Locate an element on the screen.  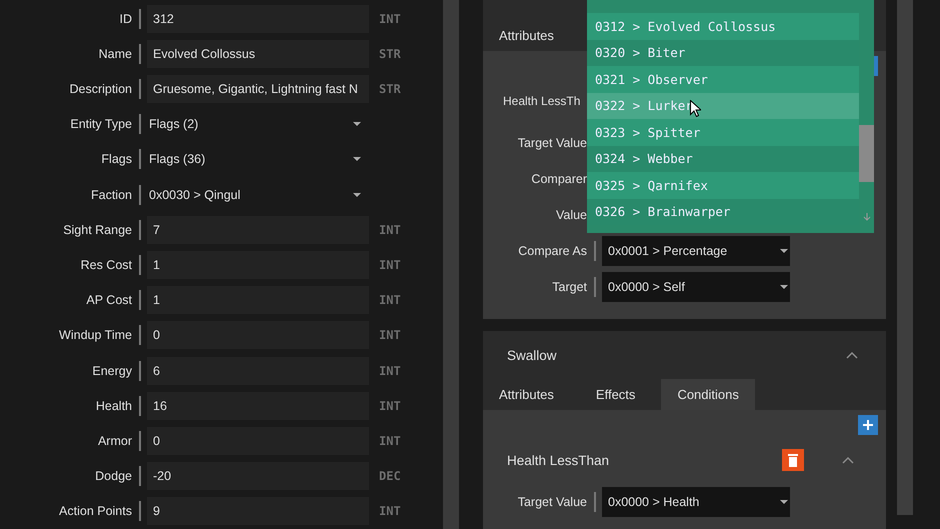
input-field: 7 is located at coordinates (258, 230).